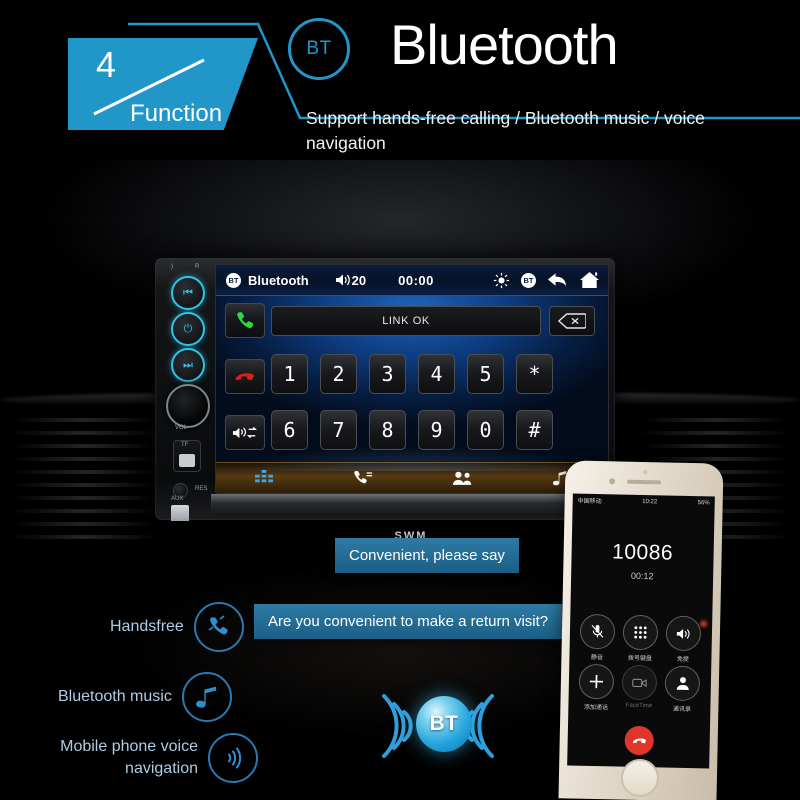 The width and height of the screenshot is (800, 800). Describe the element at coordinates (650, 501) in the screenshot. I see `phone-clock: 10:22` at that location.